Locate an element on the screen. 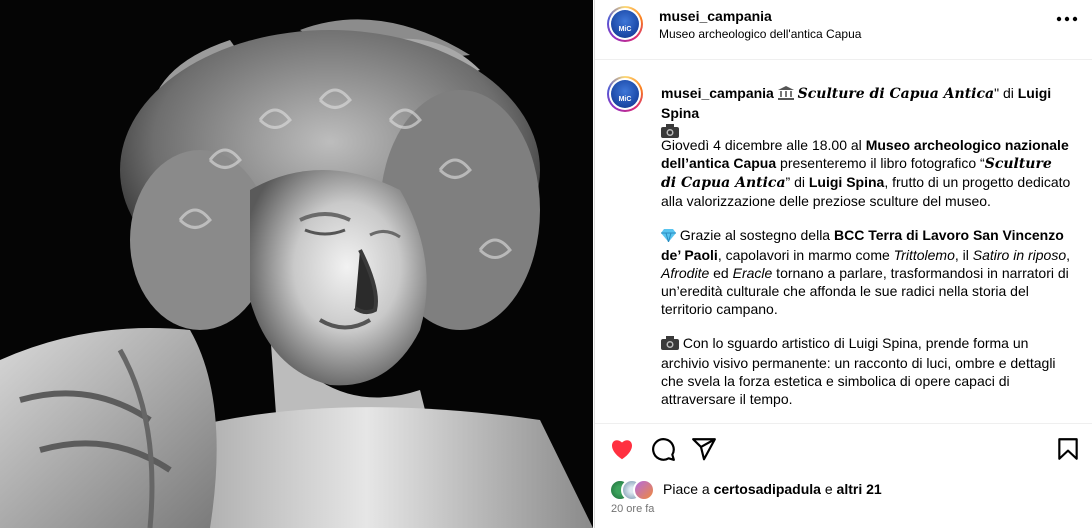 The height and width of the screenshot is (528, 1092). caption-text: Giovedì 4 dicembre alle 18.00 al is located at coordinates (763, 145).